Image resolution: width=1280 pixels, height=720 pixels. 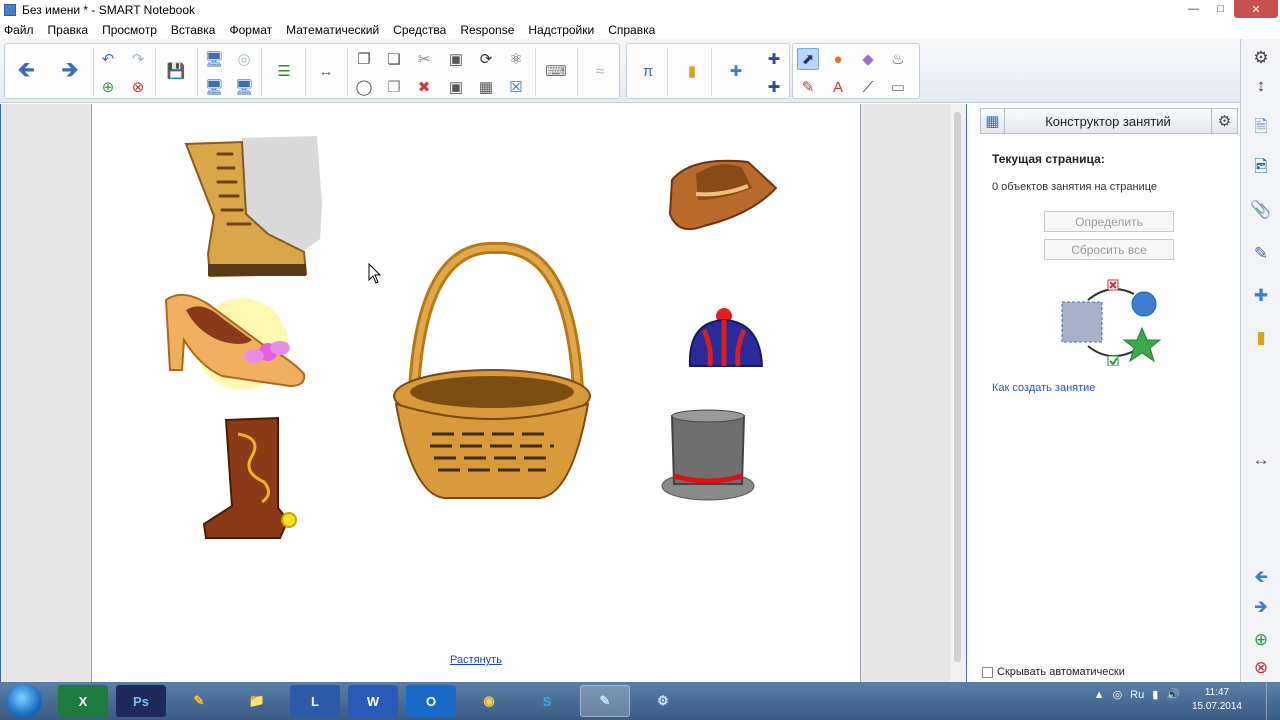 What do you see at coordinates (1224, 121) in the screenshot?
I see `gear-icon: ⚙` at bounding box center [1224, 121].